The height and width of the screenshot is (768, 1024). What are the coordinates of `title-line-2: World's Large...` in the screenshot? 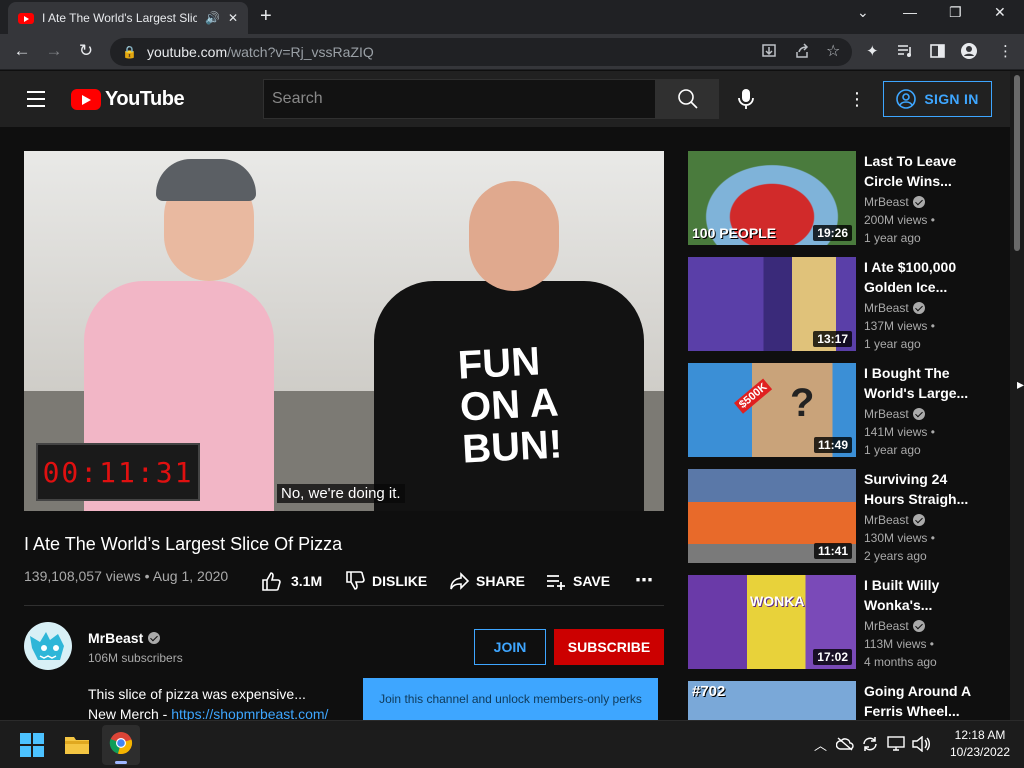 It's located at (916, 393).